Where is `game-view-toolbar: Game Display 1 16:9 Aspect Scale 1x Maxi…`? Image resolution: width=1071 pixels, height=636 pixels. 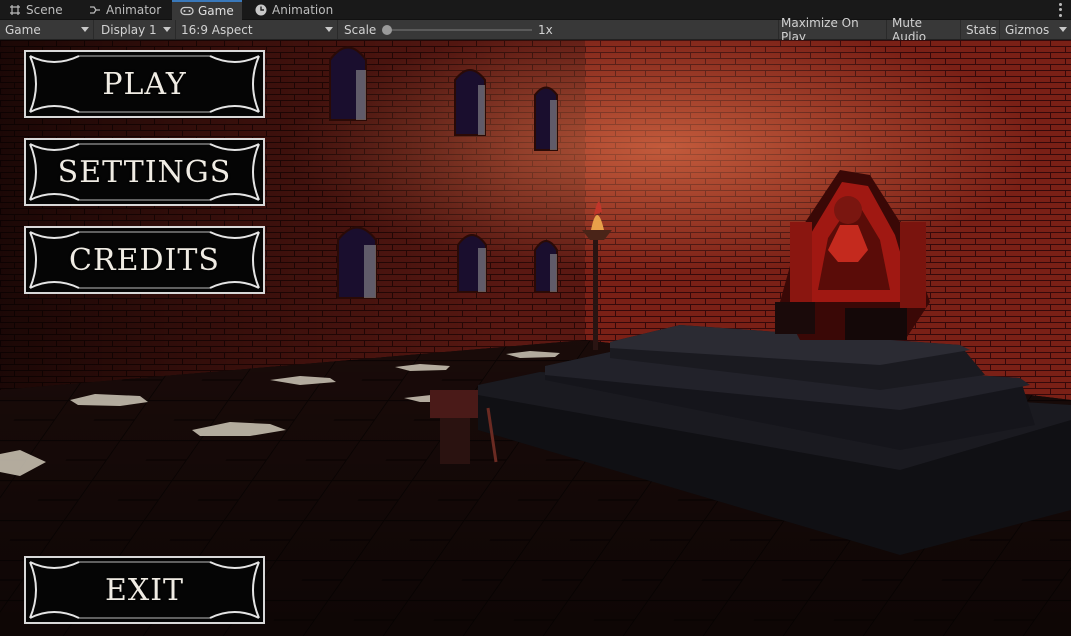
game-view-toolbar: Game Display 1 16:9 Aspect Scale 1x Maxi… is located at coordinates (535, 30).